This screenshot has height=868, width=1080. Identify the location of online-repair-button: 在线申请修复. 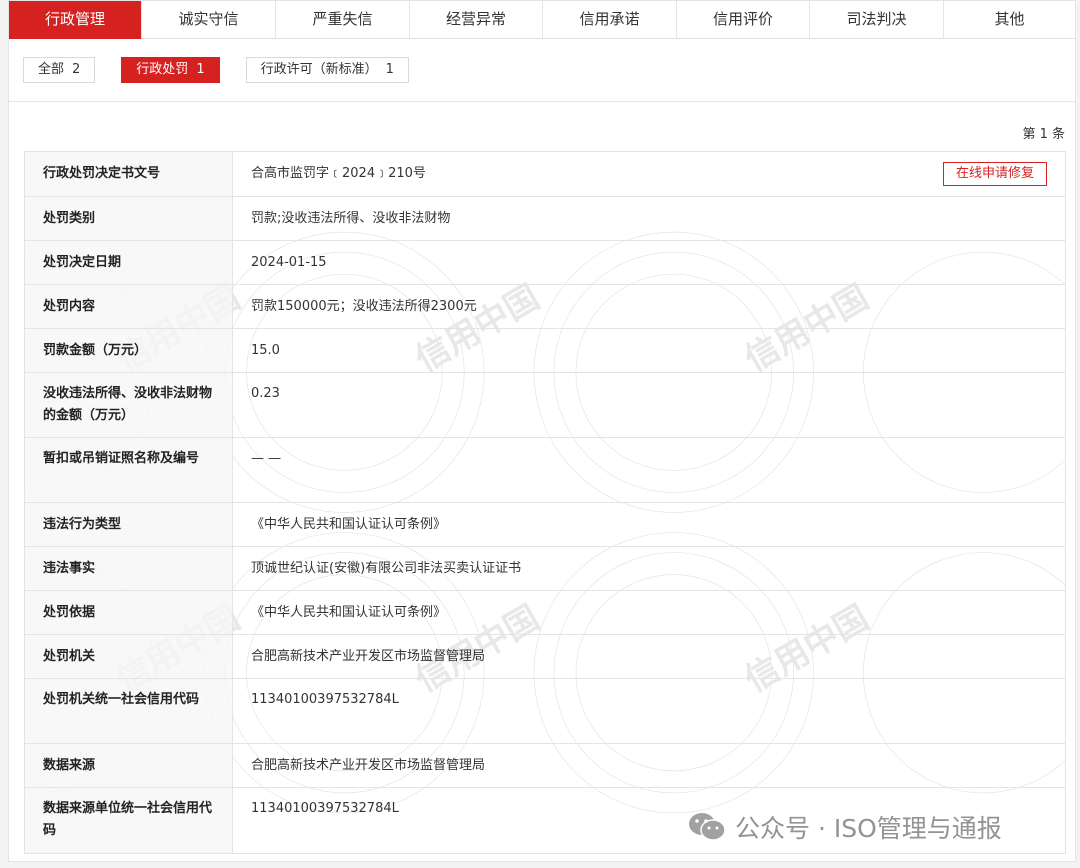
(994, 174).